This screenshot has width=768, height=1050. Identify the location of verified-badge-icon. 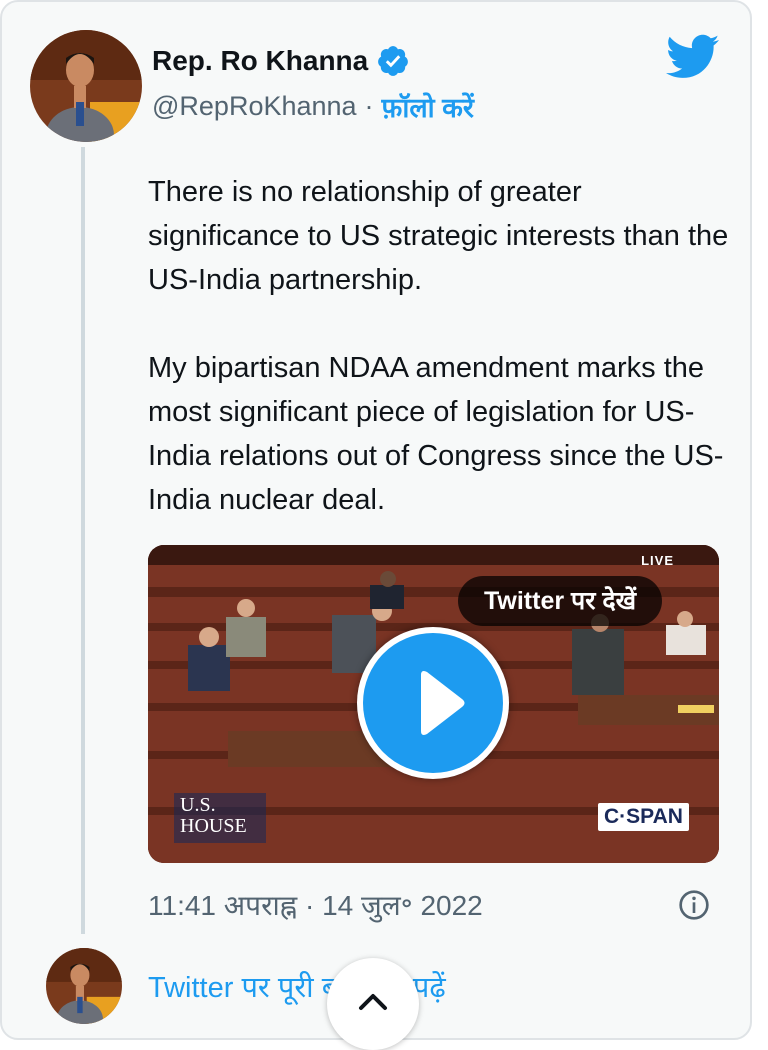
(393, 61).